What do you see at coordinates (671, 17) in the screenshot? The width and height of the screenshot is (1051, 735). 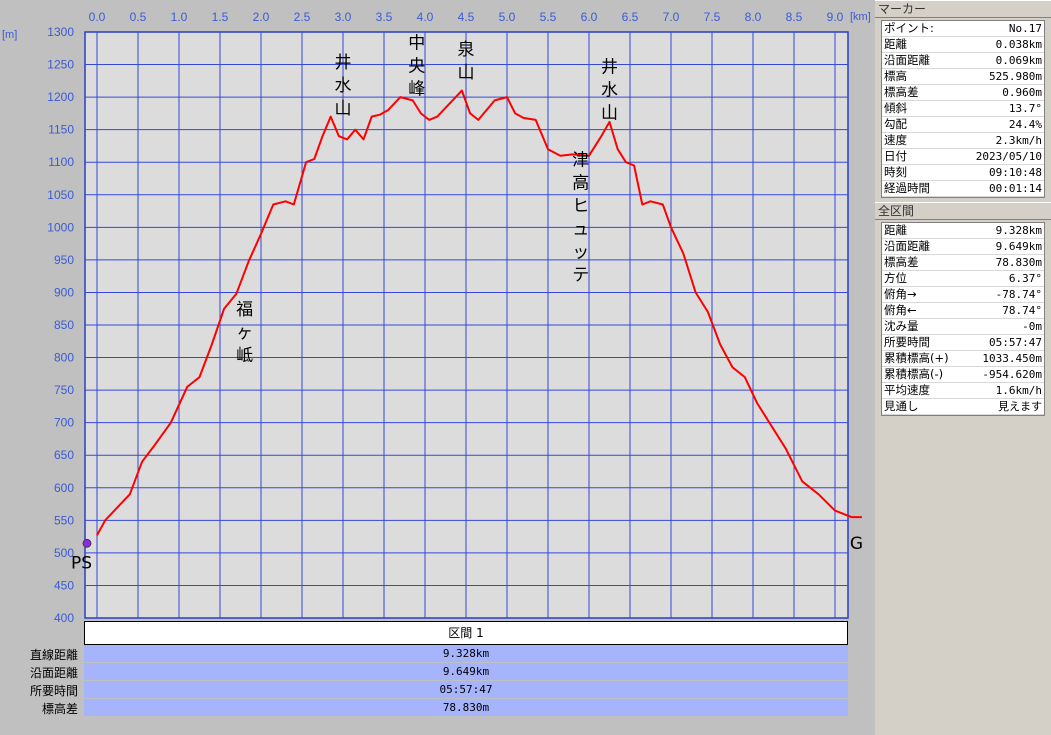 I see `x-tick-label: 7.0` at bounding box center [671, 17].